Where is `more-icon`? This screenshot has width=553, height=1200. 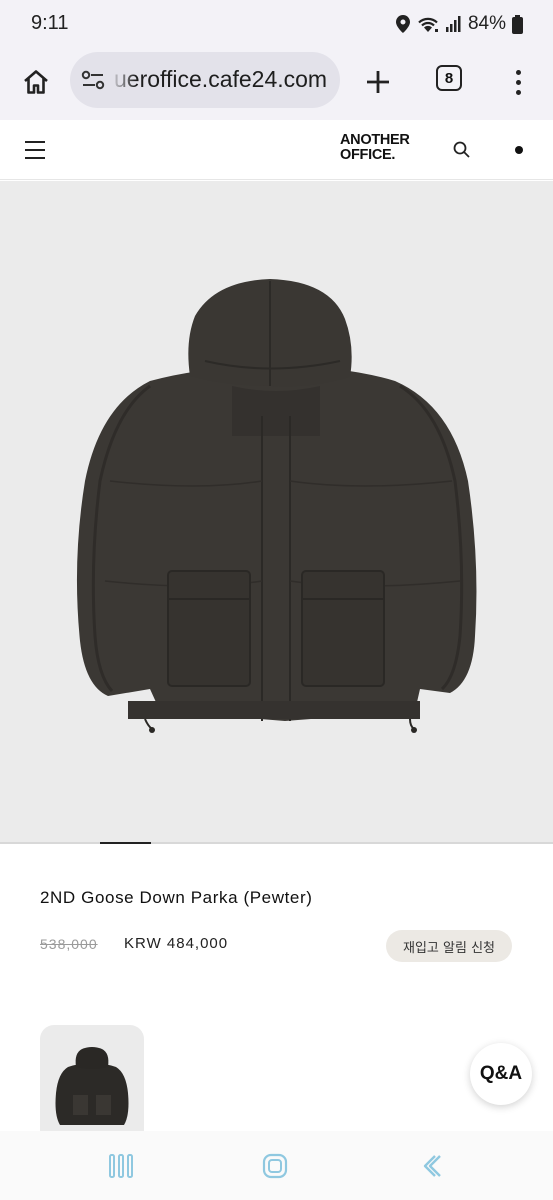
more-icon is located at coordinates (518, 82).